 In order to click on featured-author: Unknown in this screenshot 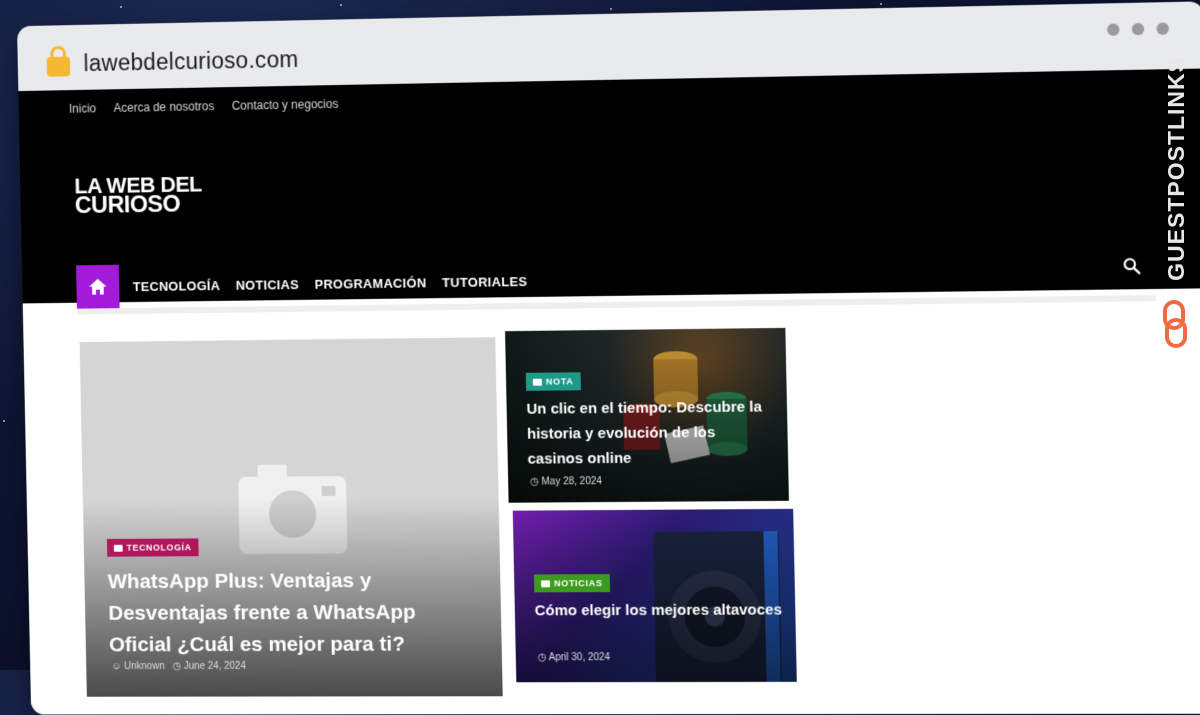, I will do `click(144, 666)`.